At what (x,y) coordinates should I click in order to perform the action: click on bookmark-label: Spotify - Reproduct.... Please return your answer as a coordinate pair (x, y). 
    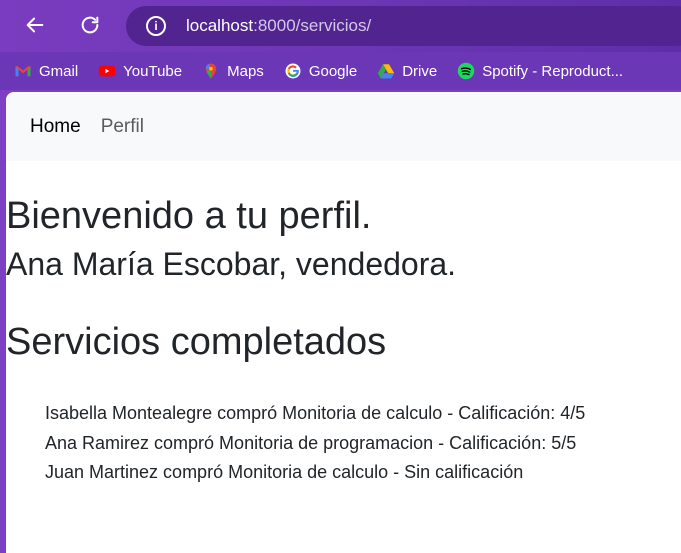
    Looking at the image, I should click on (553, 71).